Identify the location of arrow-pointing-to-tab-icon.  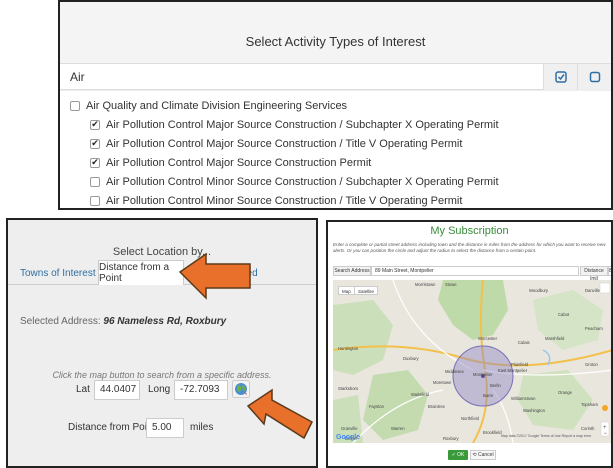
(214, 276).